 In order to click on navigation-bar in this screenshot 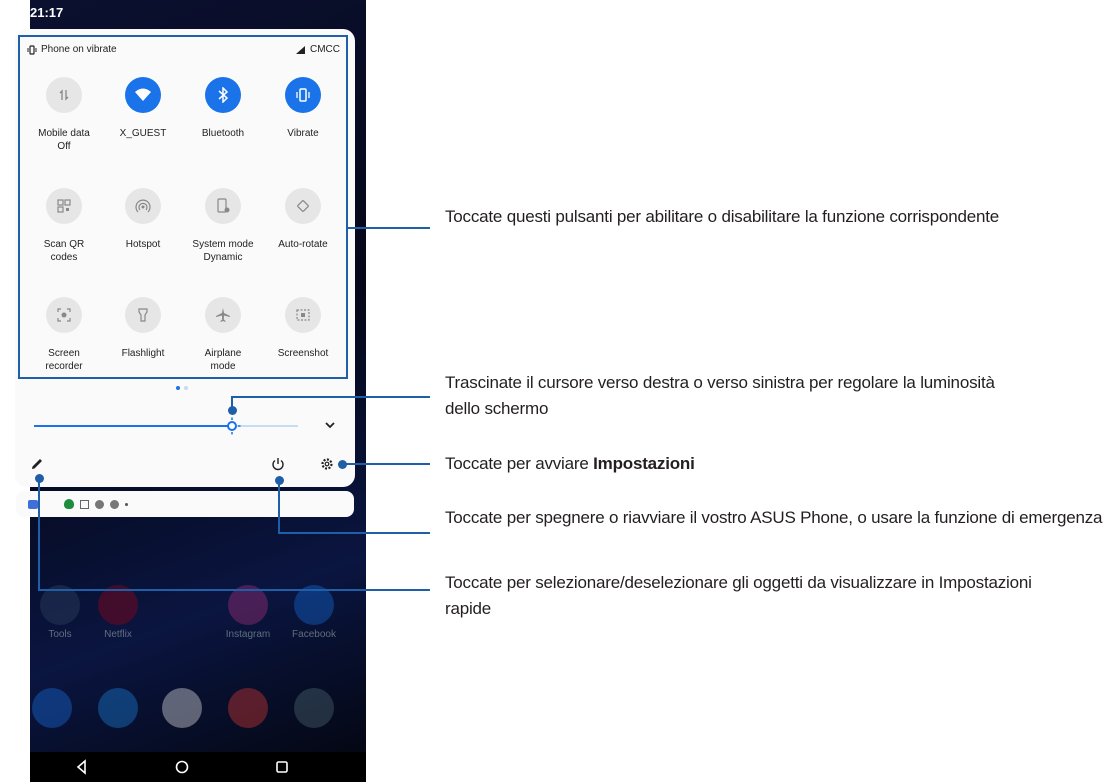, I will do `click(198, 767)`.